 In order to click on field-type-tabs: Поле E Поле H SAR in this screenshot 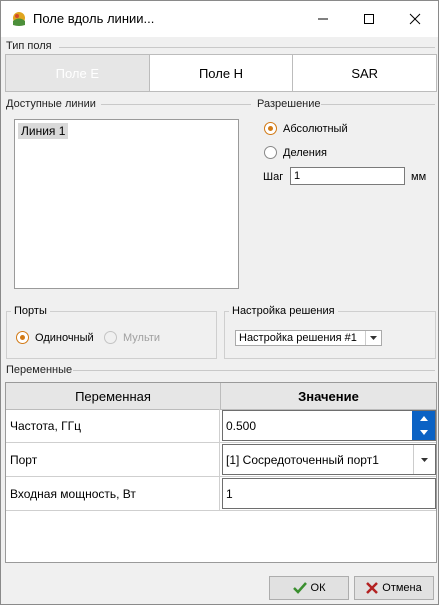, I will do `click(221, 73)`.